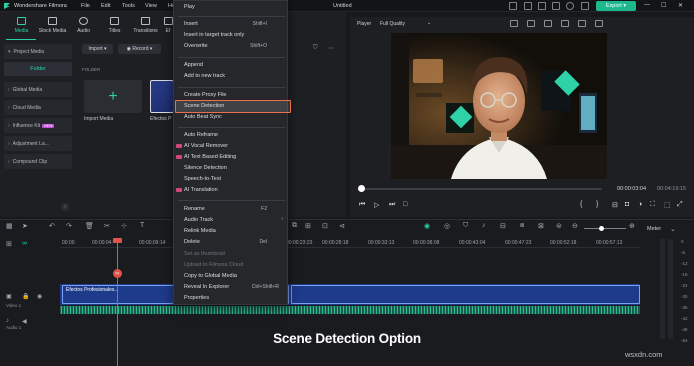 This screenshot has height=366, width=694. Describe the element at coordinates (117, 240) in the screenshot. I see `playhead-handle` at that location.